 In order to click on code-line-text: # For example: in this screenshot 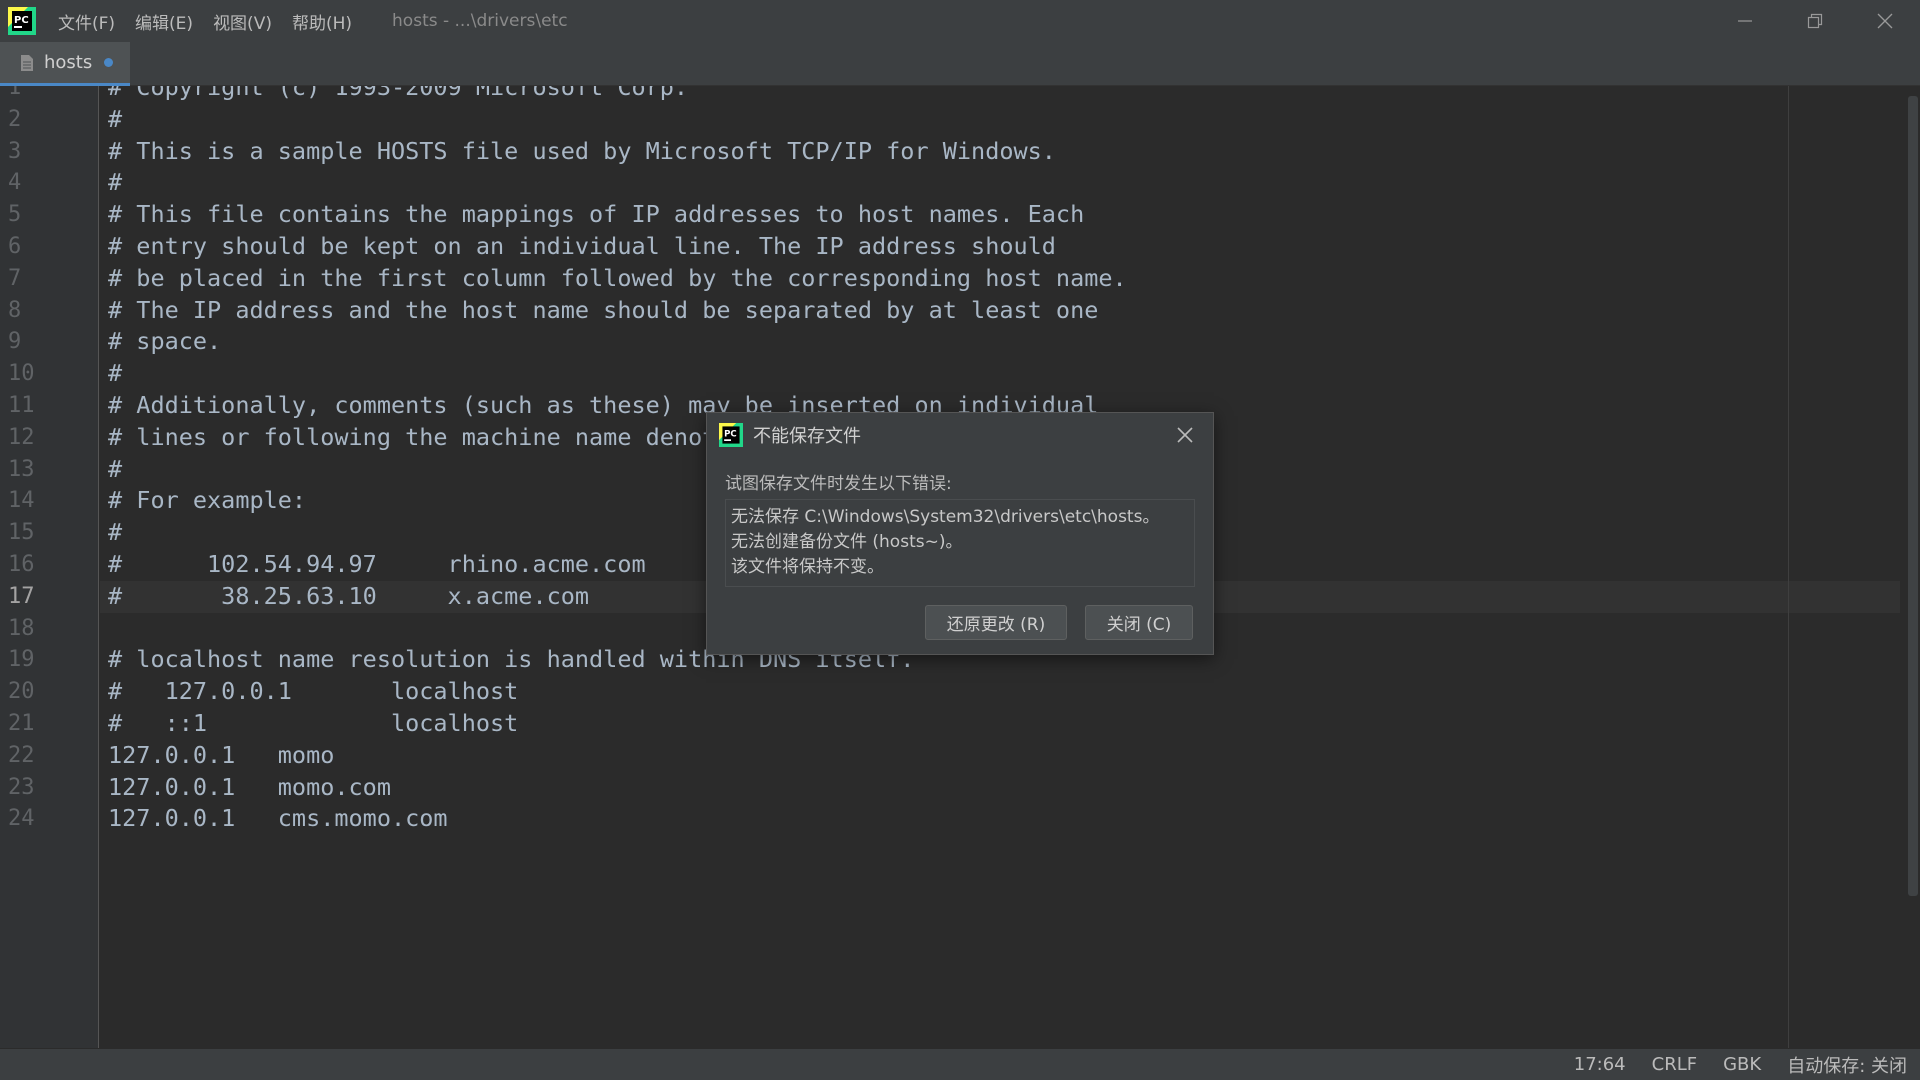, I will do `click(207, 500)`.